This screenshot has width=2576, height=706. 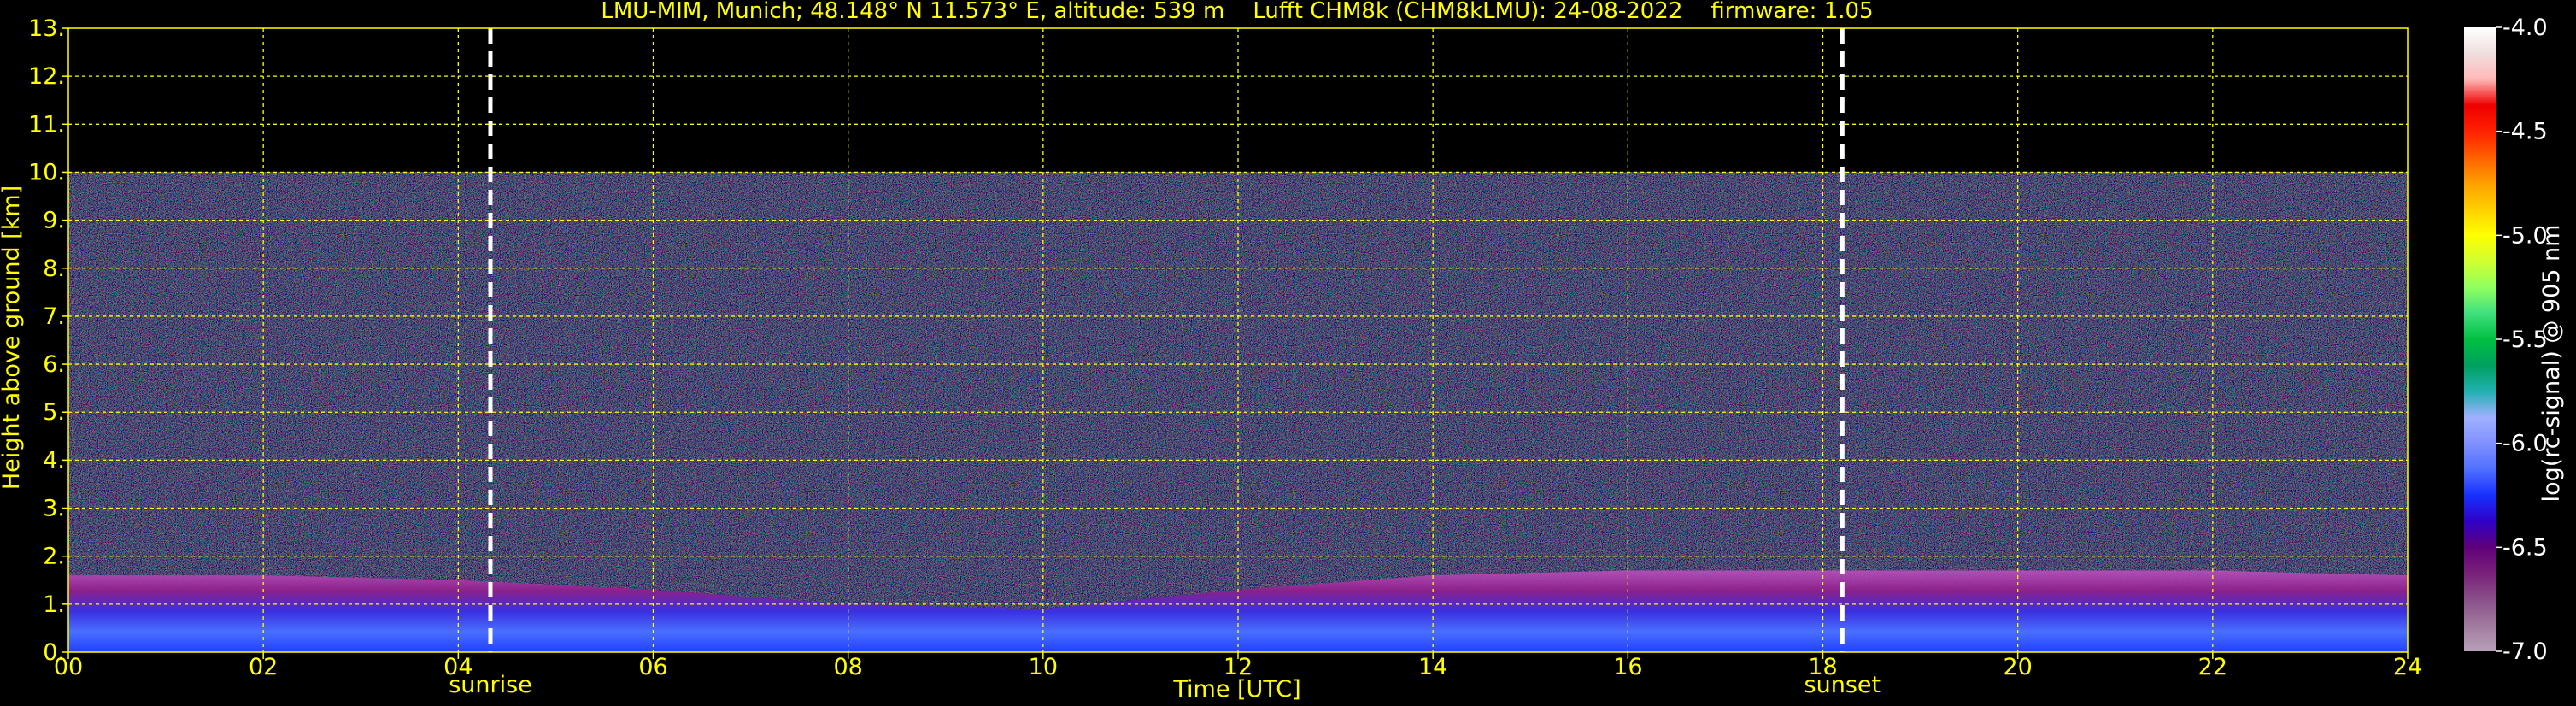 What do you see at coordinates (54, 221) in the screenshot?
I see `y-tick-label: 9.` at bounding box center [54, 221].